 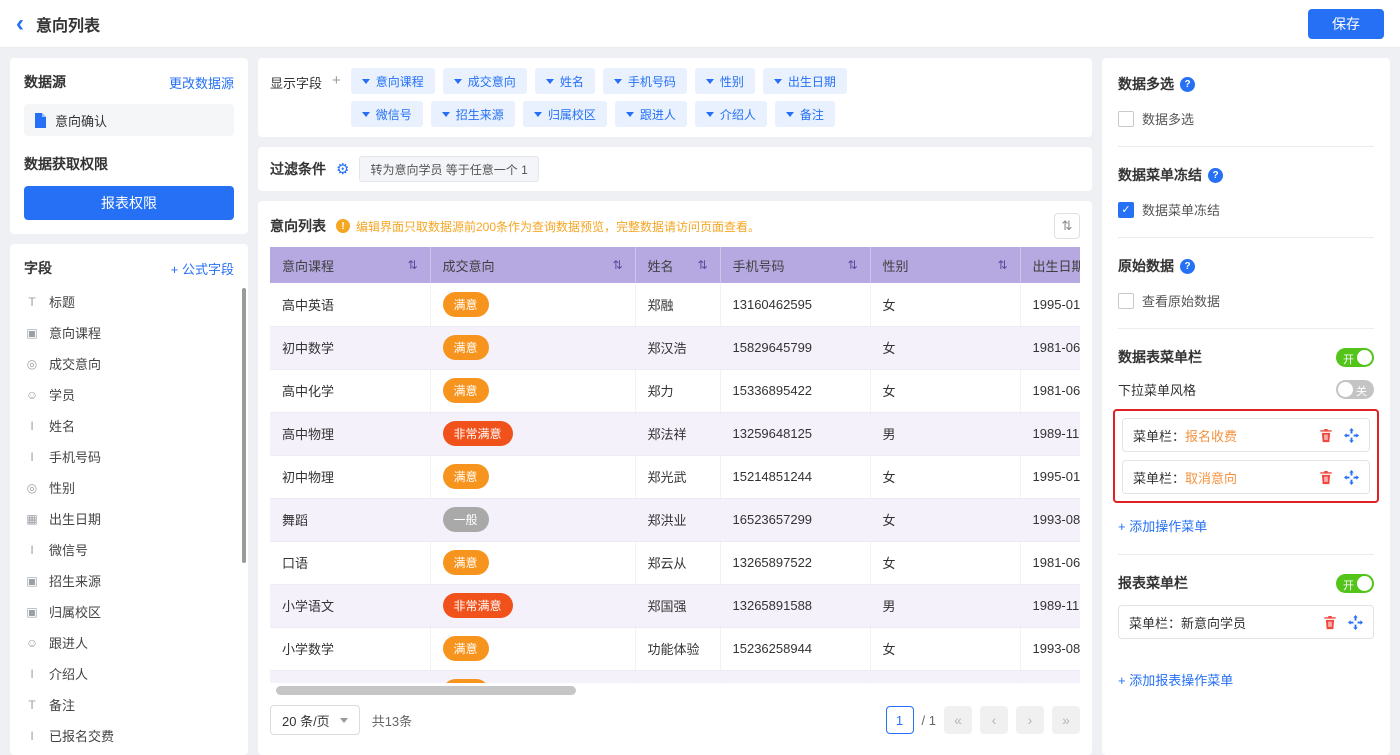 I want to click on field-item-gender: ◎ 性别, so click(x=129, y=487).